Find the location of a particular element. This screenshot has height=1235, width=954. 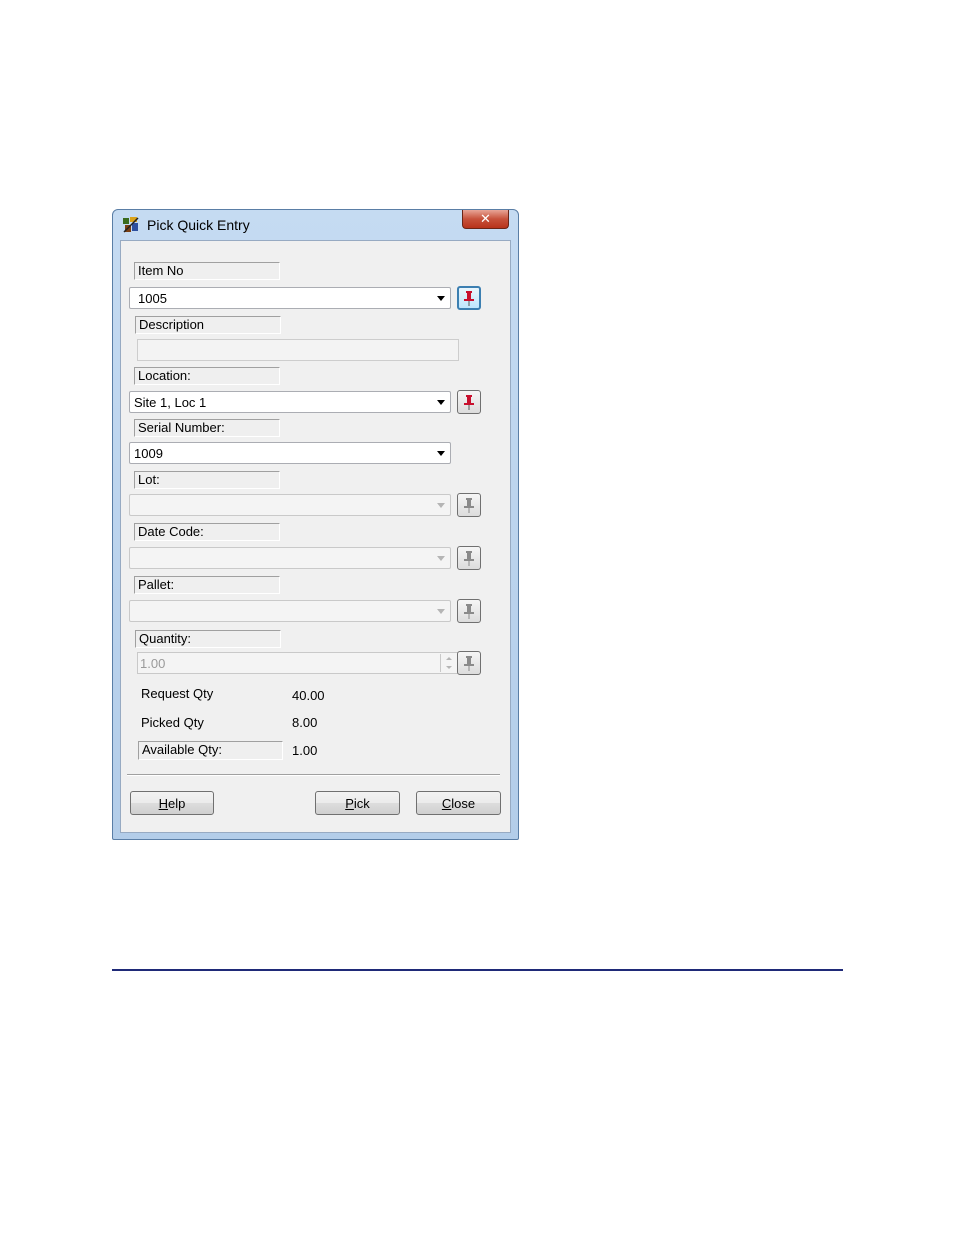

item-no-value: 1005 is located at coordinates (152, 298).